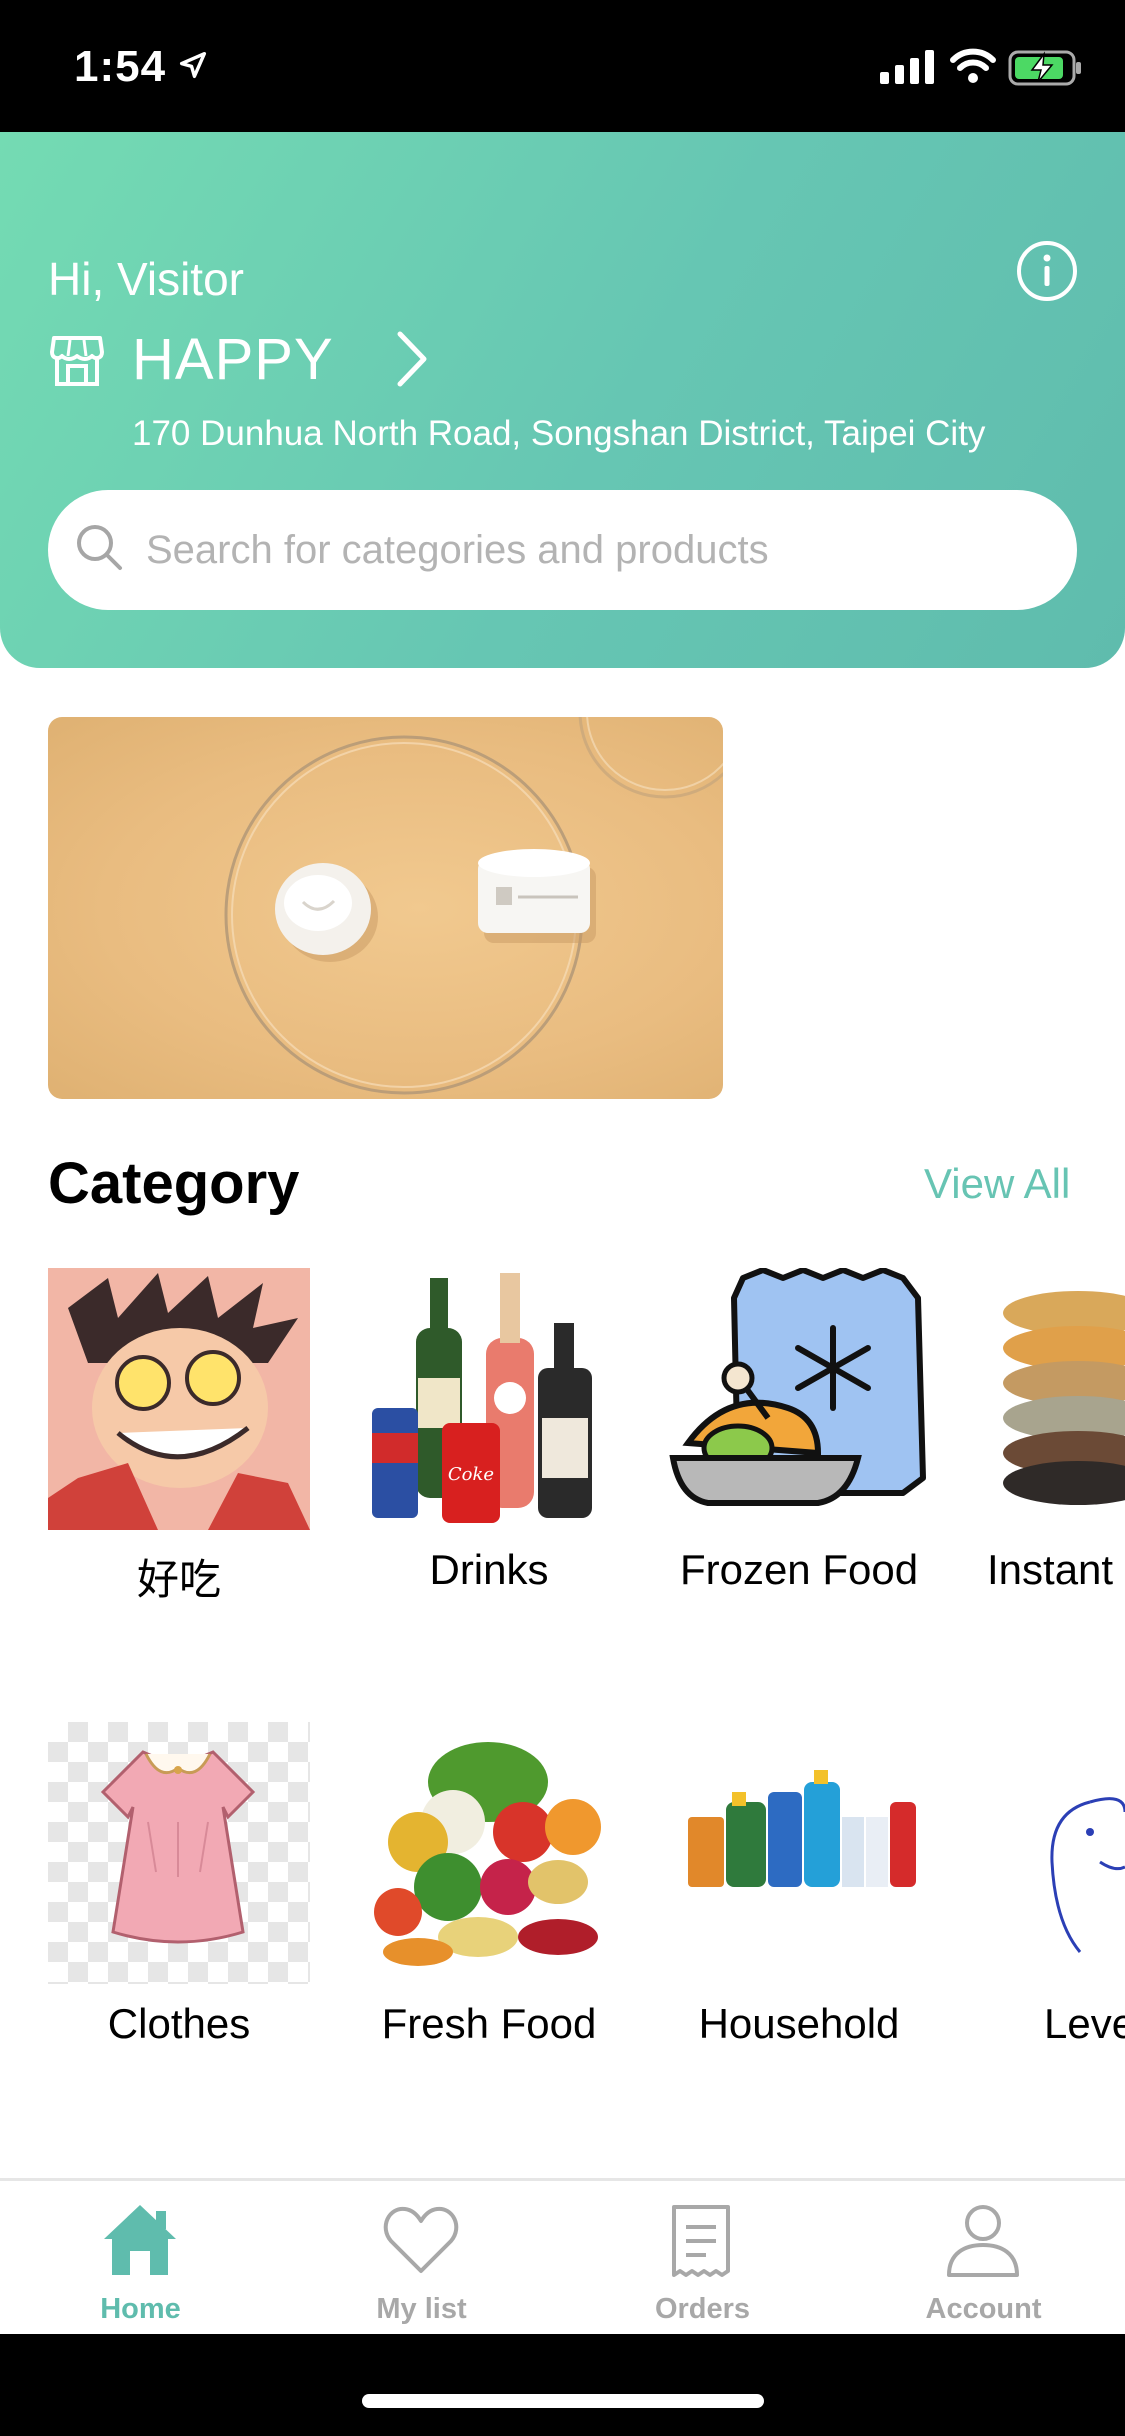  Describe the element at coordinates (1050, 1569) in the screenshot. I see `category-label: Instant` at that location.